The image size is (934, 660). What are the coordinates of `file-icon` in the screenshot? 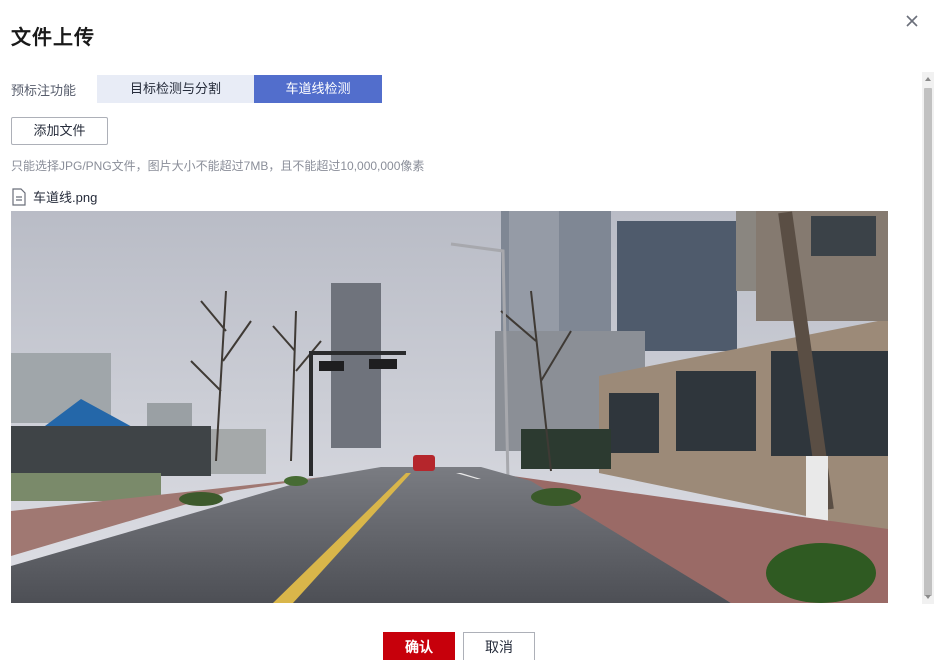 It's located at (19, 196).